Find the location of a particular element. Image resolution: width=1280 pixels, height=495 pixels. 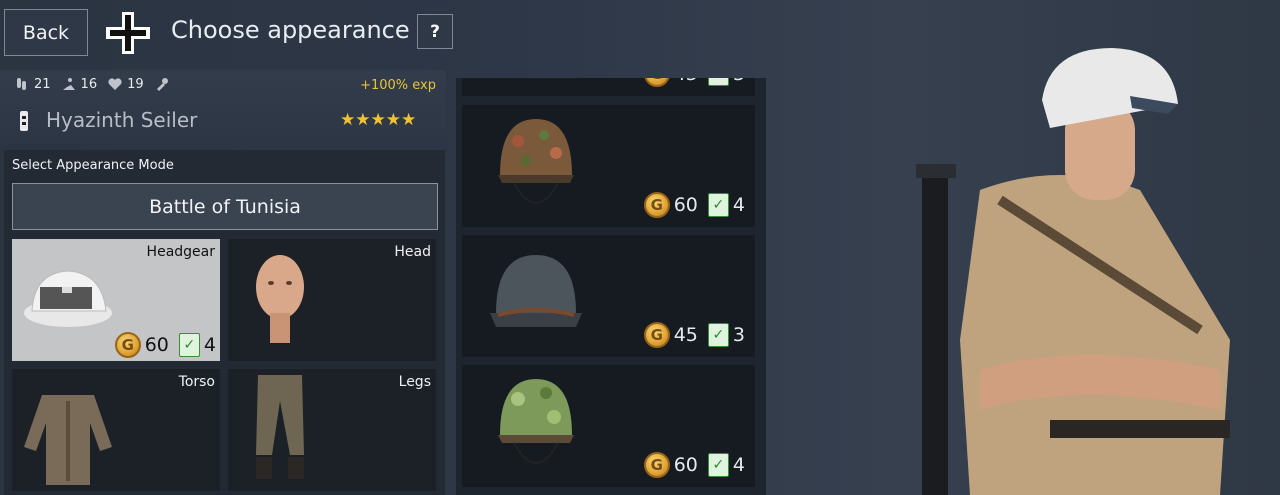

page-title: Choose appearance is located at coordinates (290, 30).